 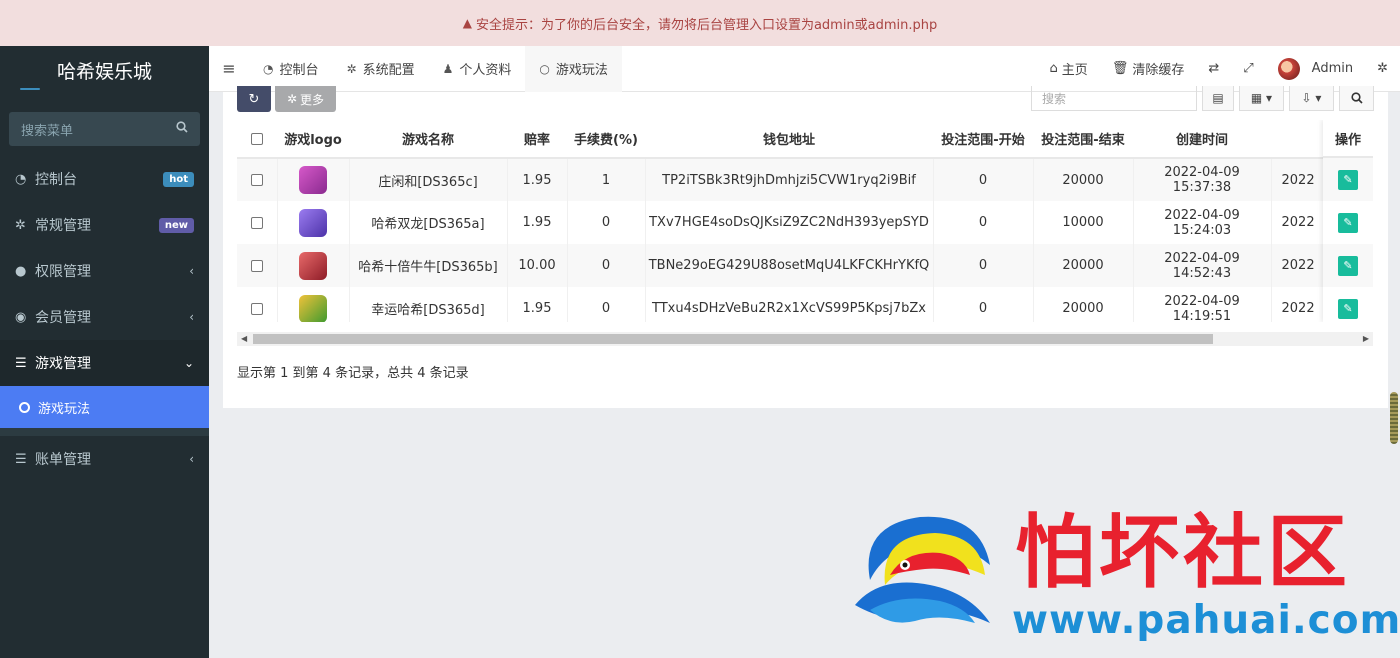 I want to click on created-time: 2022-04-09 14:19:51, so click(x=1202, y=304).